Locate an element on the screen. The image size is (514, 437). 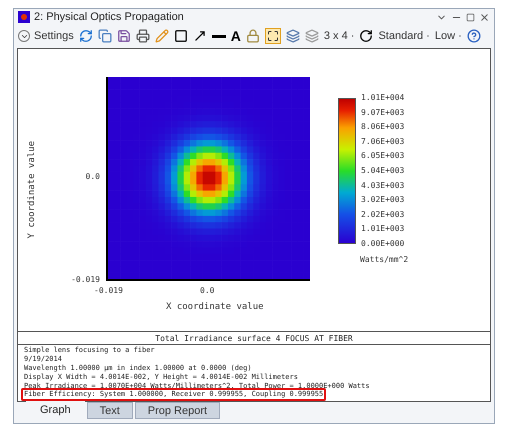
help-icon is located at coordinates (473, 36).